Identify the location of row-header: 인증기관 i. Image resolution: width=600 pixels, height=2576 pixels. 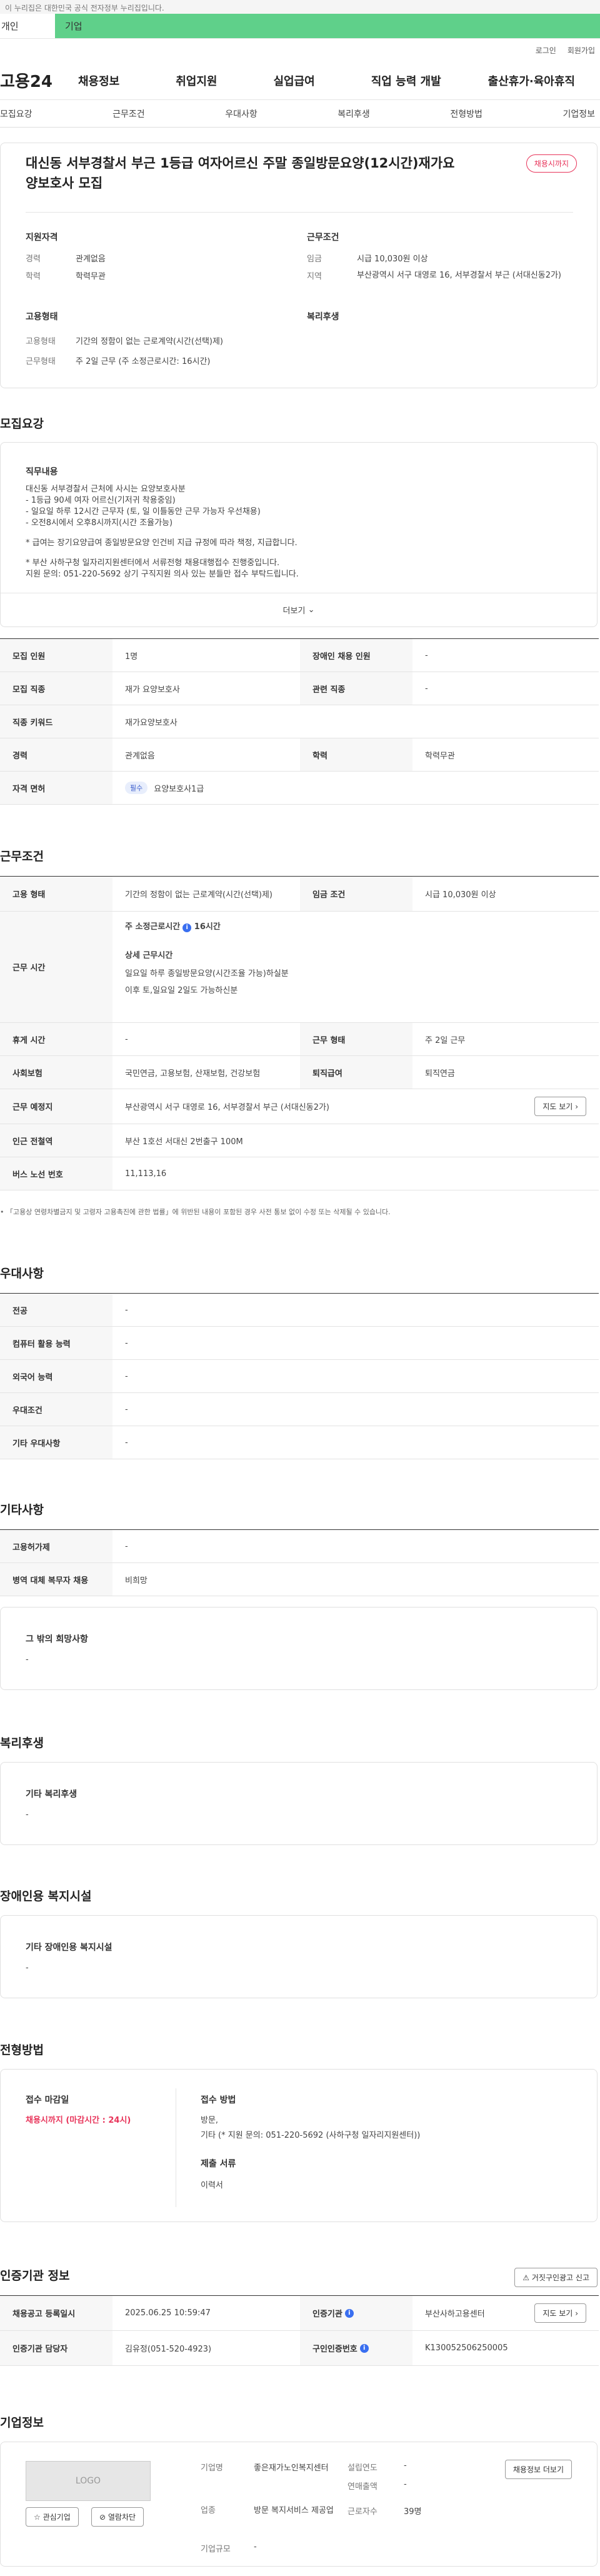
(356, 2313).